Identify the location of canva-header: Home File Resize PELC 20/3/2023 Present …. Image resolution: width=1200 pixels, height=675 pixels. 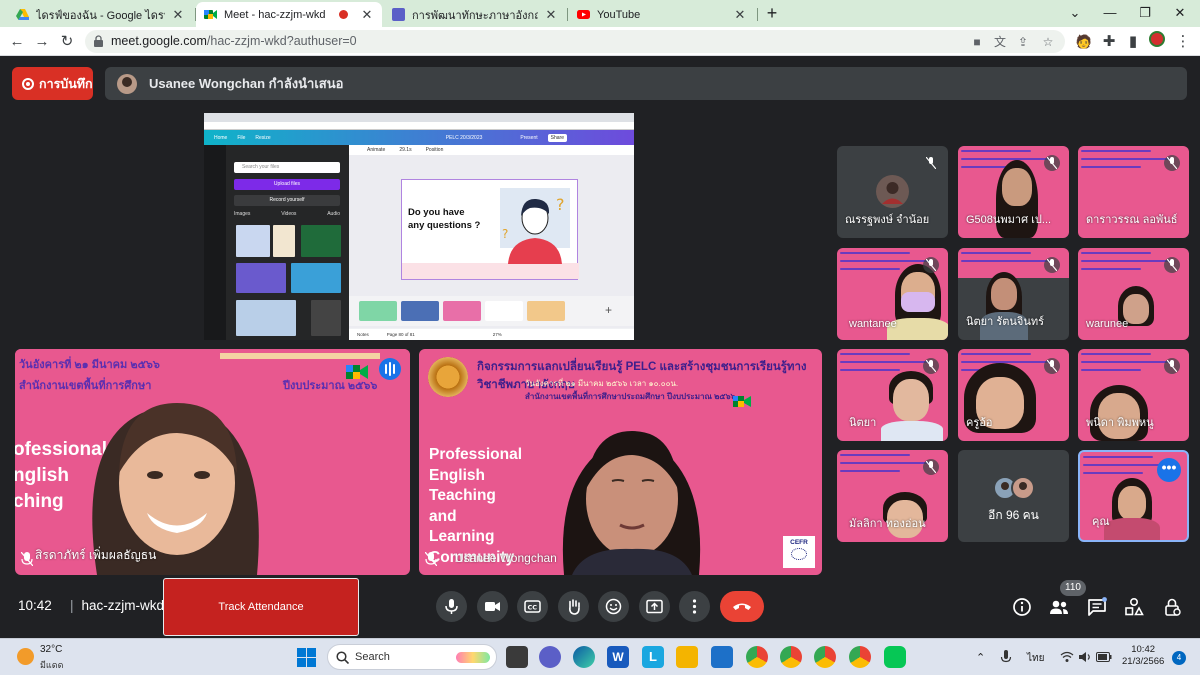
(419, 137).